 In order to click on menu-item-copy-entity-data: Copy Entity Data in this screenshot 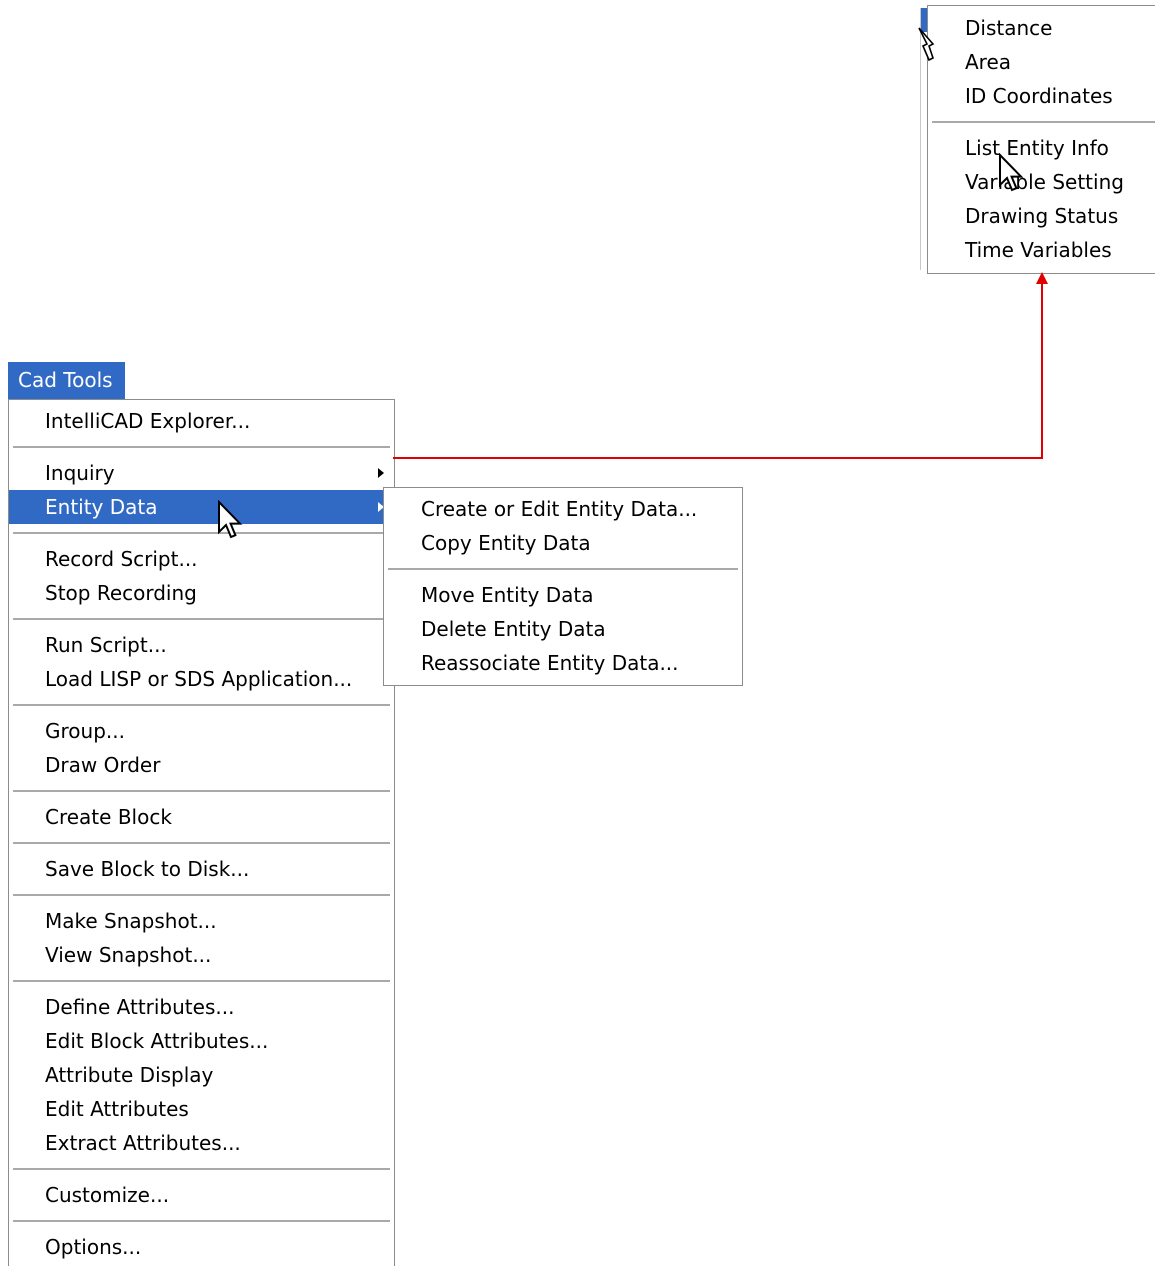, I will do `click(563, 543)`.